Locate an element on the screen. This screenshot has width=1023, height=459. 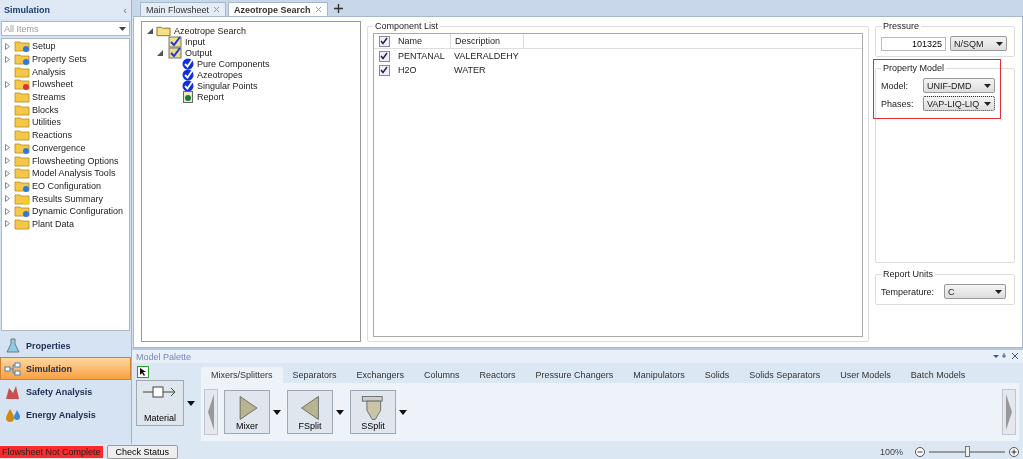
field-label: Model: is located at coordinates (895, 85).